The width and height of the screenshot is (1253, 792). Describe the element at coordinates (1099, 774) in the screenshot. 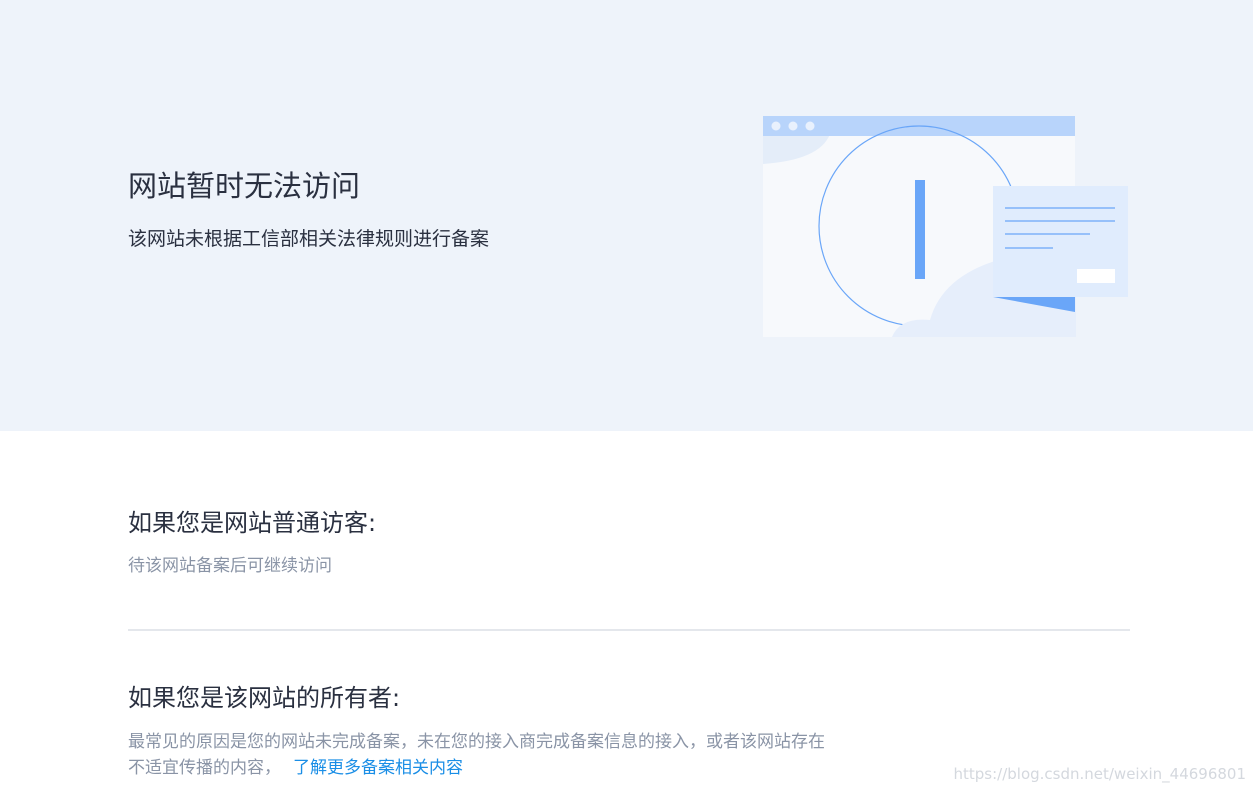

I see `watermark: https://blog.csdn.net/weixin_44696801` at that location.